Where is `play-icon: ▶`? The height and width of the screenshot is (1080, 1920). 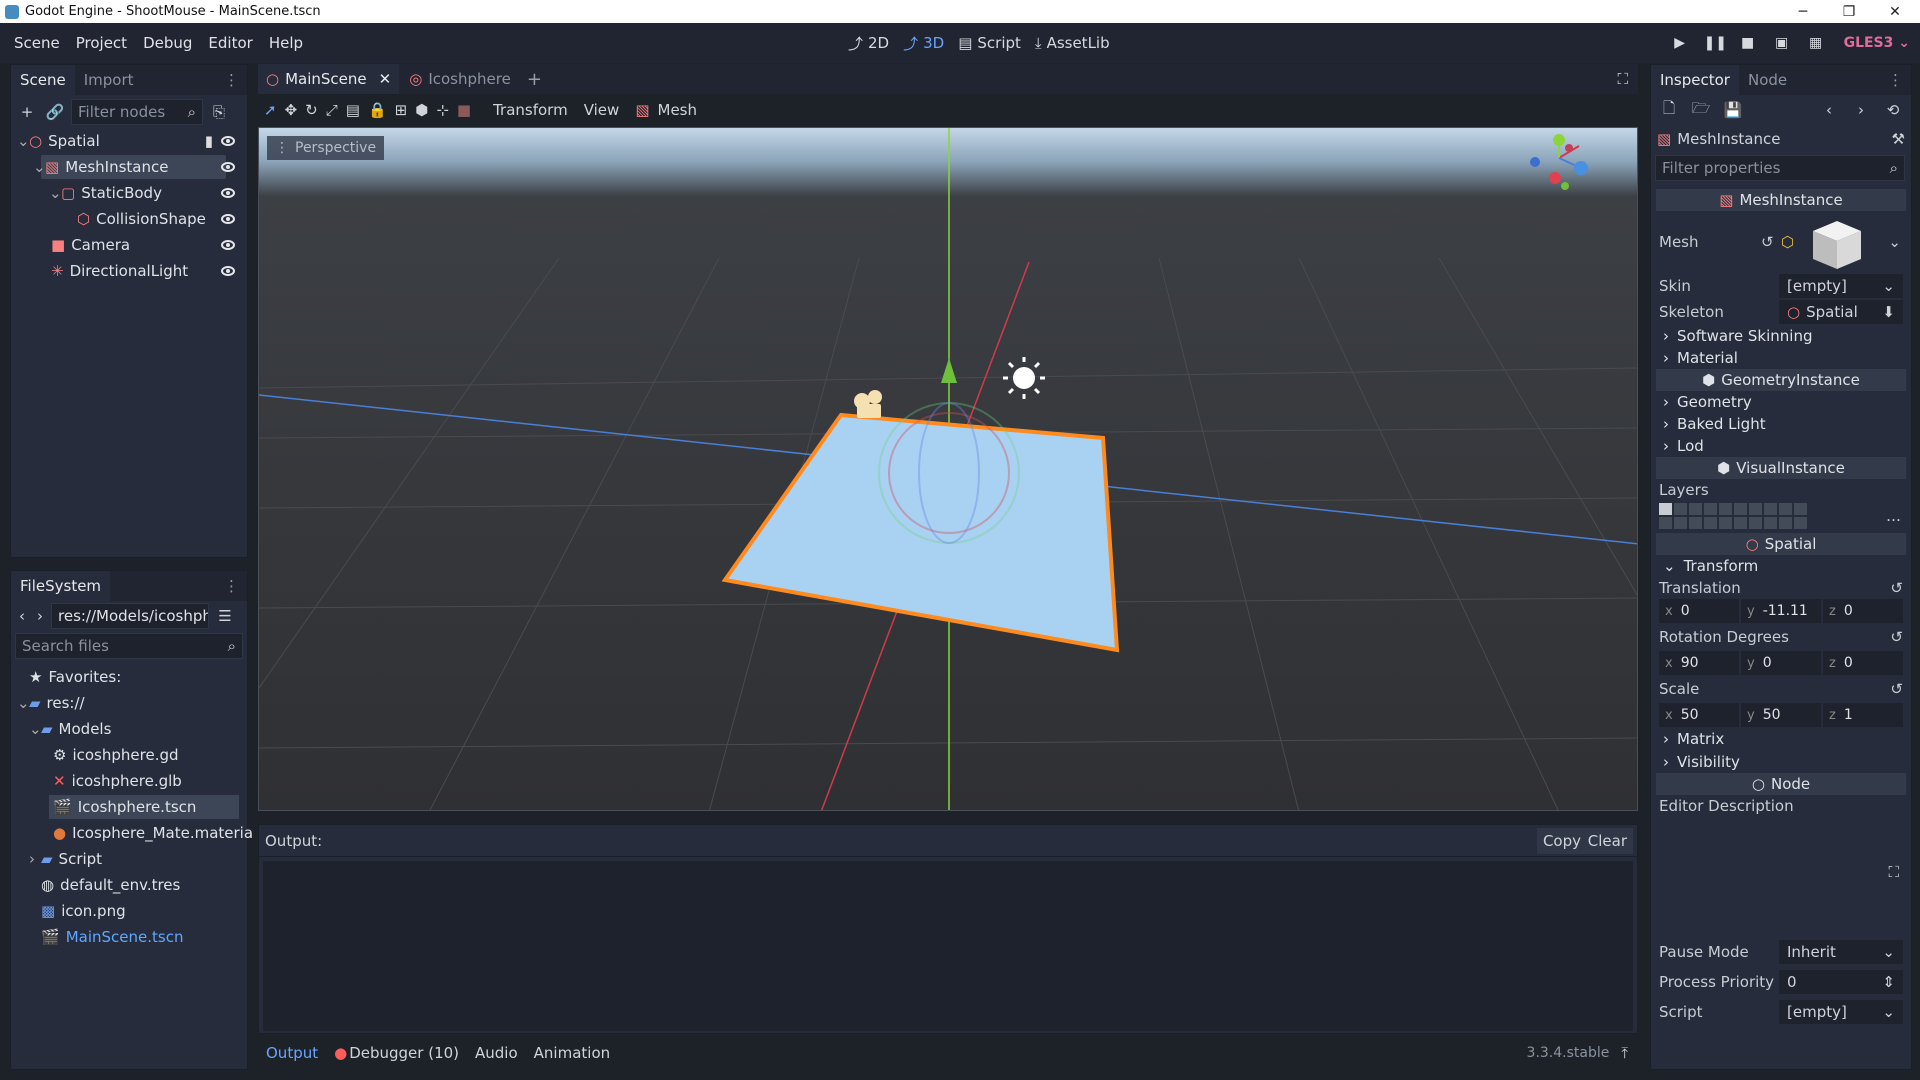
play-icon: ▶ is located at coordinates (1680, 43).